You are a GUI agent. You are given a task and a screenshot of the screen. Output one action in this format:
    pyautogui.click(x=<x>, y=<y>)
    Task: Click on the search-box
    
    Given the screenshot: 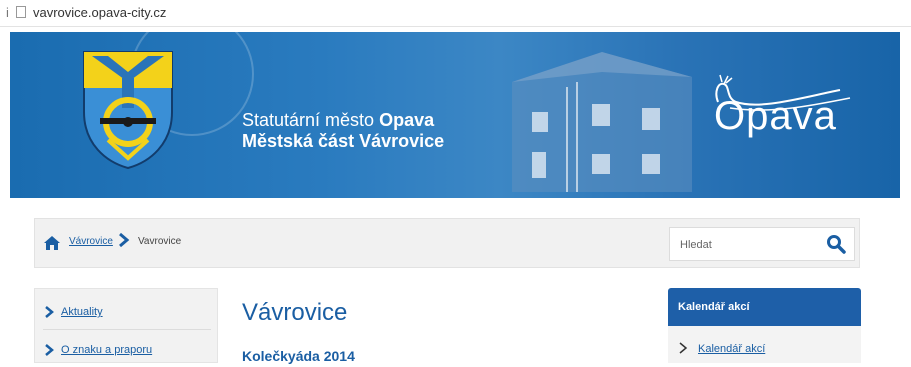 What is the action you would take?
    pyautogui.click(x=762, y=244)
    